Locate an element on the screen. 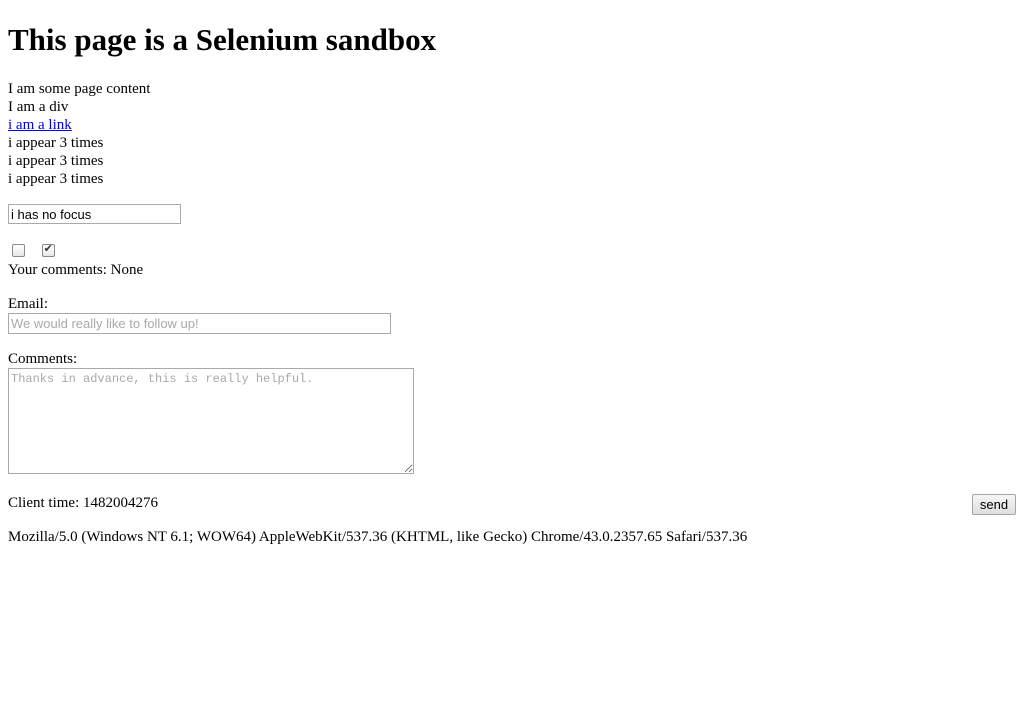 The width and height of the screenshot is (1024, 707). repeated-text-1: i appear 3 times is located at coordinates (56, 143).